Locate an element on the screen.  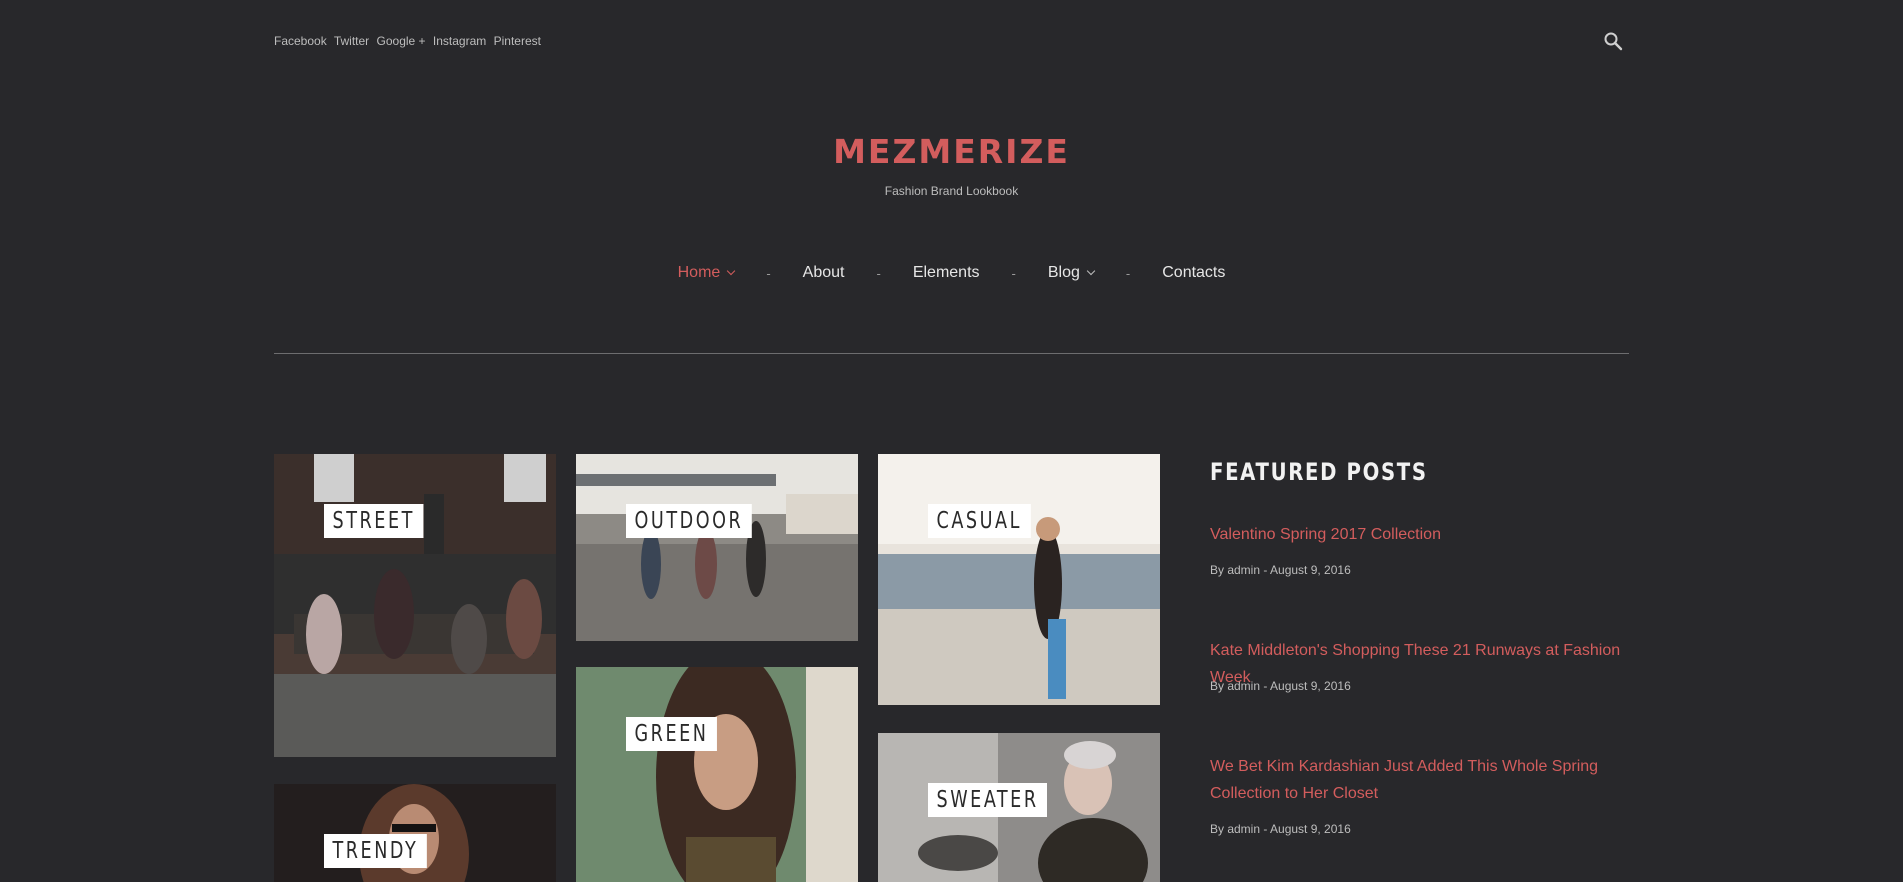
nav-item-contacts: Contacts is located at coordinates (1193, 273).